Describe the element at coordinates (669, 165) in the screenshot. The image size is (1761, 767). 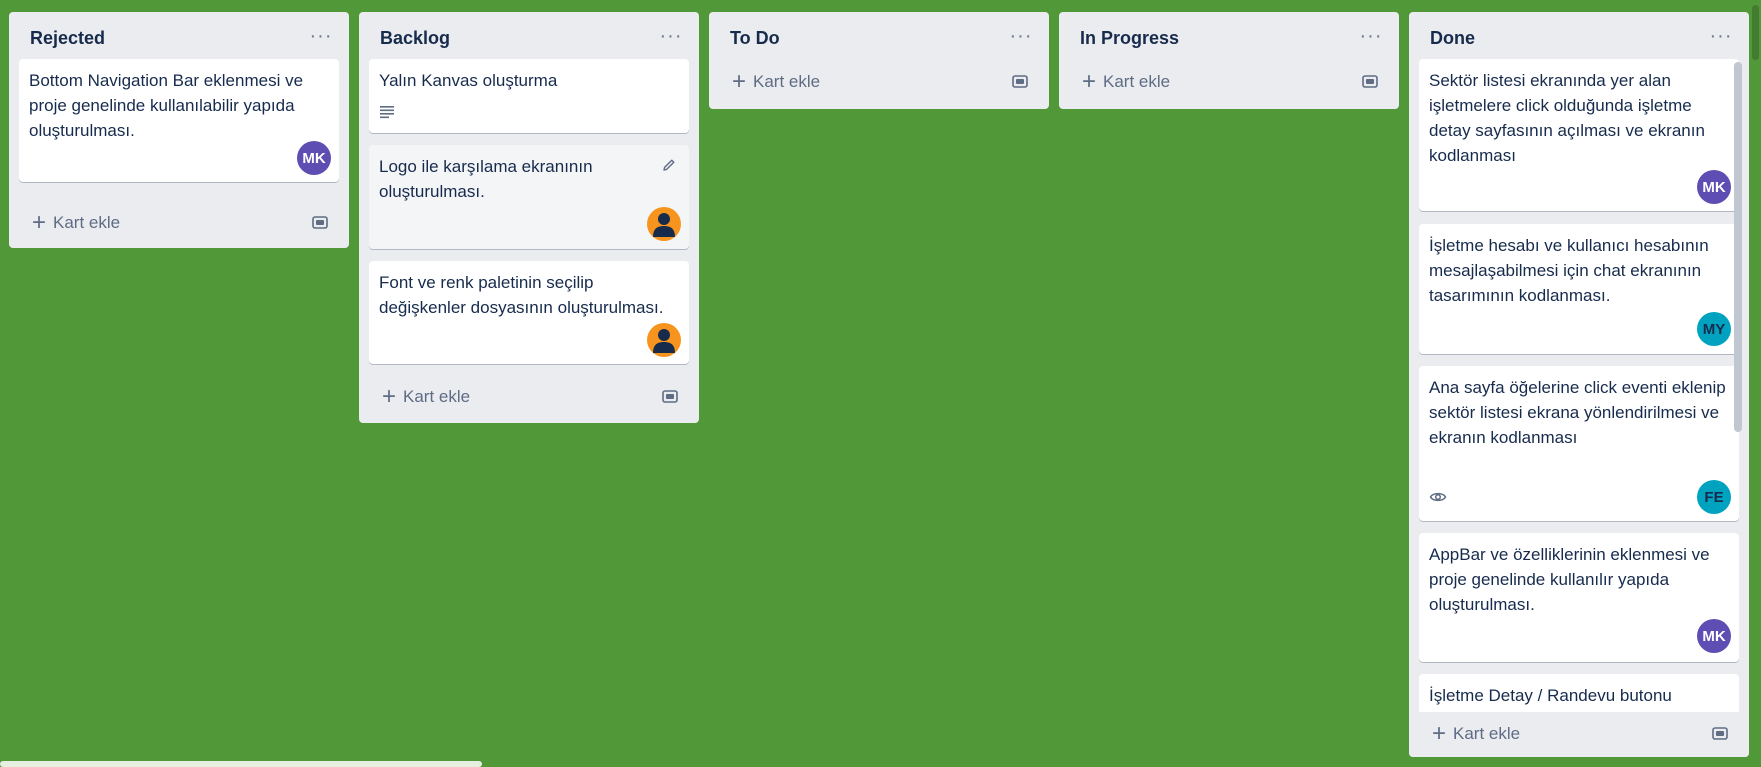
I see `edit-pencil-icon` at that location.